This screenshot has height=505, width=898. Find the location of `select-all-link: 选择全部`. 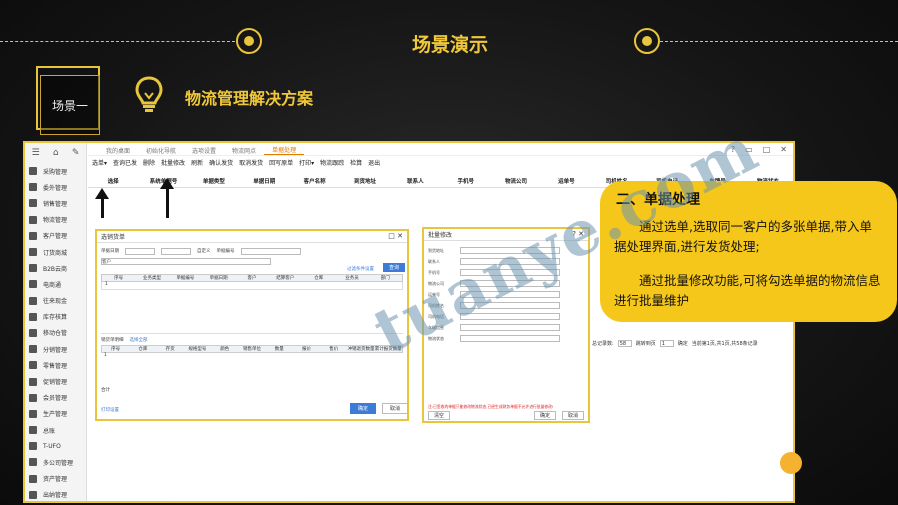

select-all-link: 选择全部 is located at coordinates (139, 340).